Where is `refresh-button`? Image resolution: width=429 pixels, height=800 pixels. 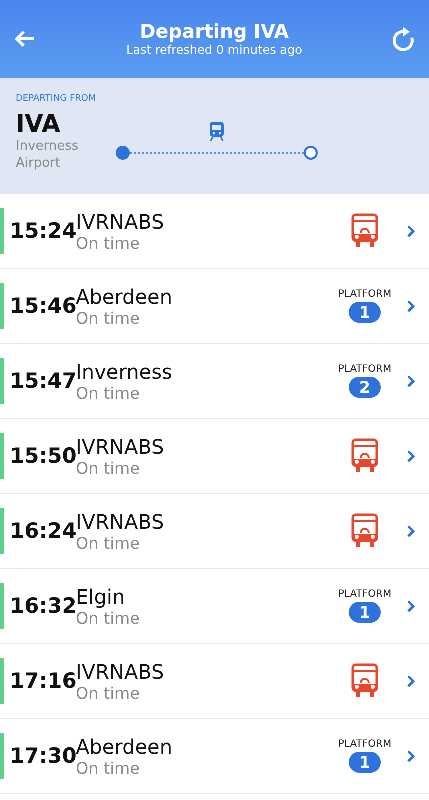 refresh-button is located at coordinates (404, 39).